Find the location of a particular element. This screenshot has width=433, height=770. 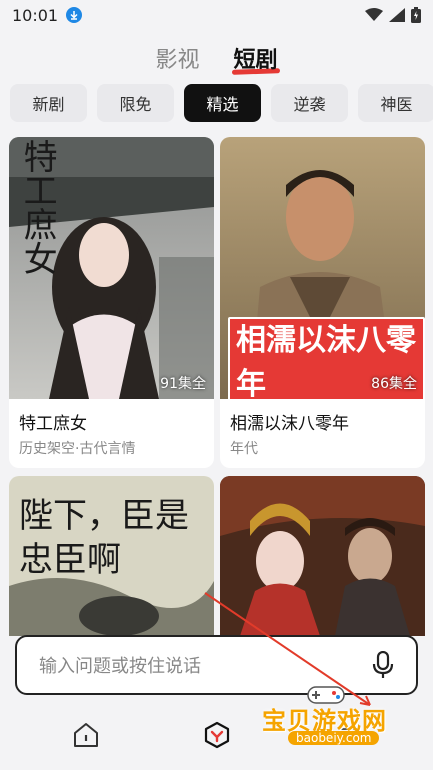

search-bar: 输入问题或按住说话 is located at coordinates (216, 665).